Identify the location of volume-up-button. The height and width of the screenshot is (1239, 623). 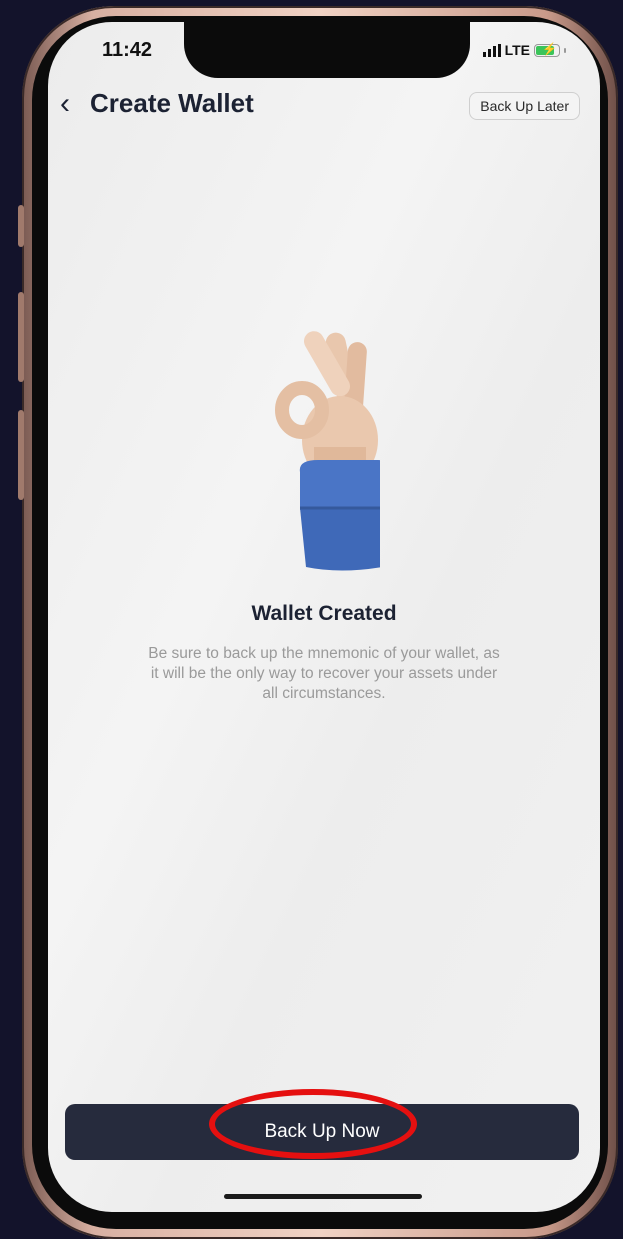
(21, 337).